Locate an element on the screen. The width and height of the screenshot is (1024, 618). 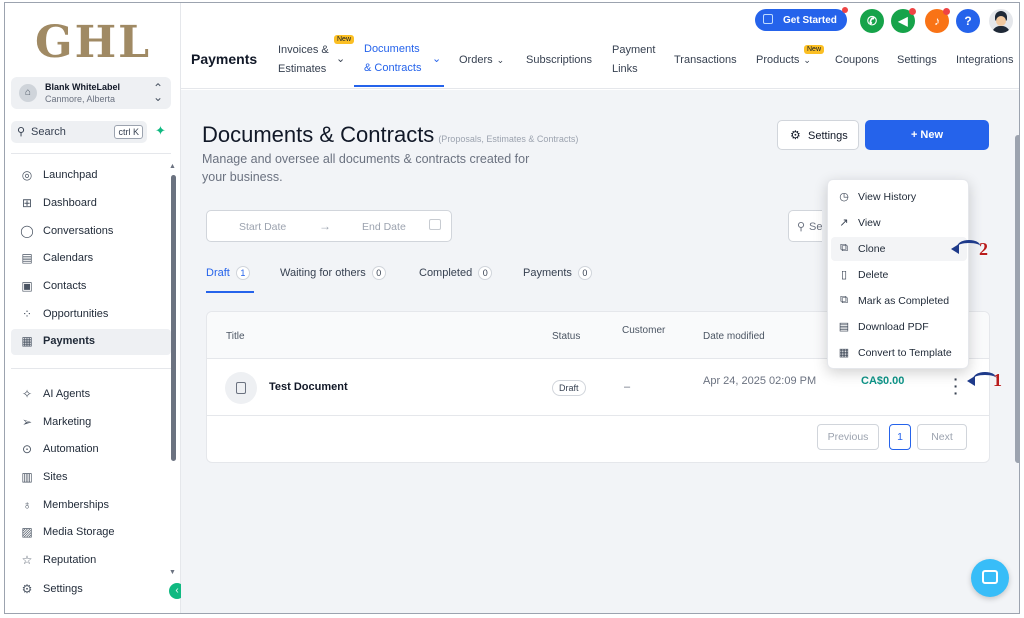
menu-item-download-pdf: ▤ Download PDF is located at coordinates (899, 327).